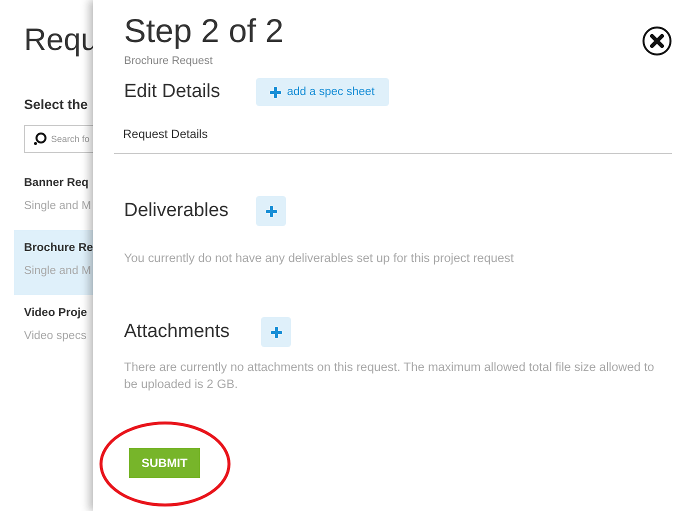 This screenshot has height=511, width=677. I want to click on section-heading: Deliverables, so click(177, 211).